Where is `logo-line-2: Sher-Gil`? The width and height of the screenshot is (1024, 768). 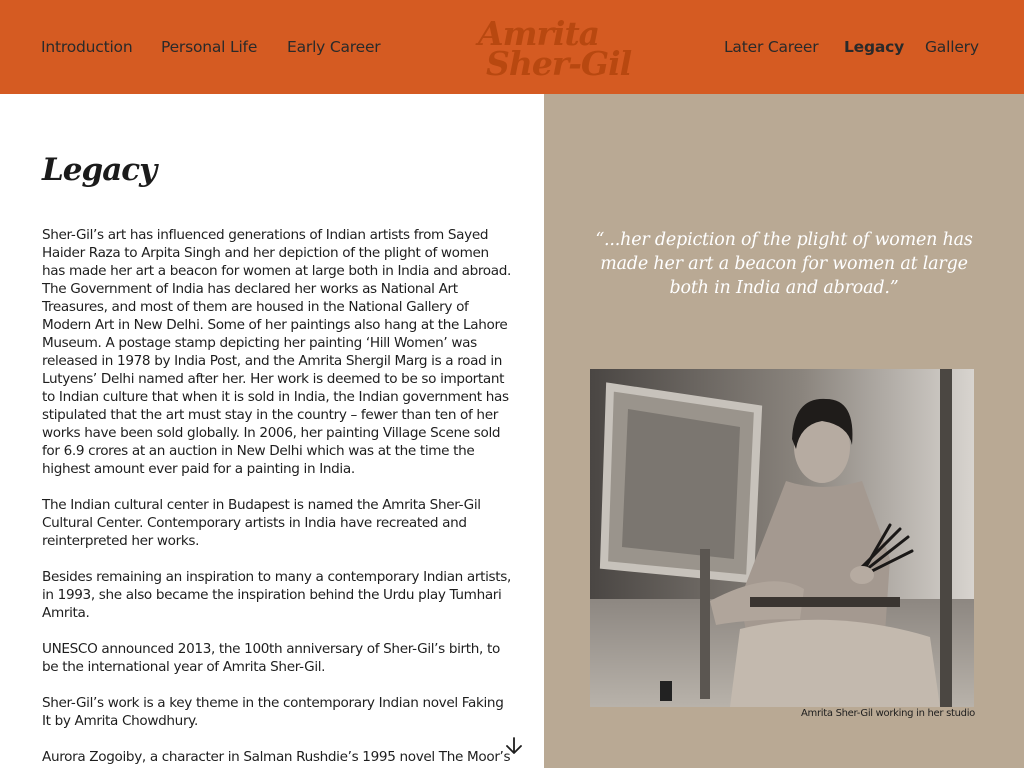
logo-line-2: Sher-Gil is located at coordinates (559, 63).